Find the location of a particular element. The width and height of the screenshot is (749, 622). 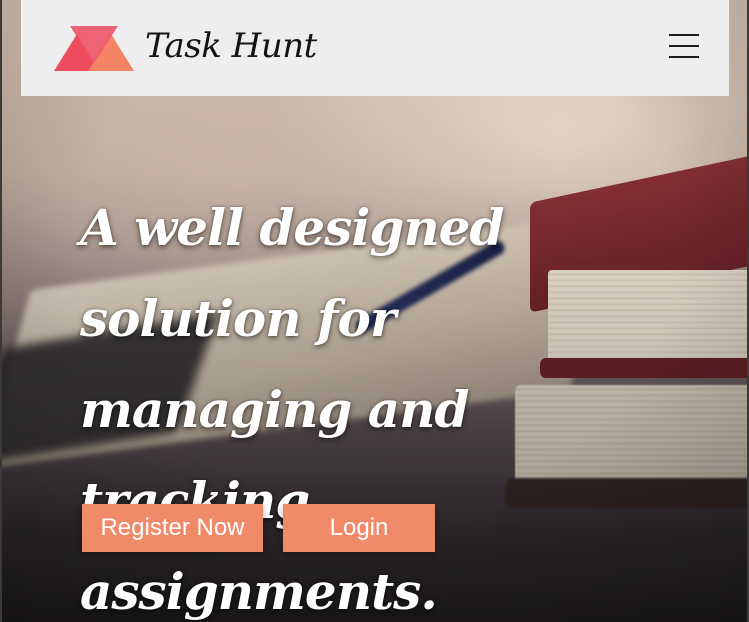

menu-bar-middle is located at coordinates (684, 46).